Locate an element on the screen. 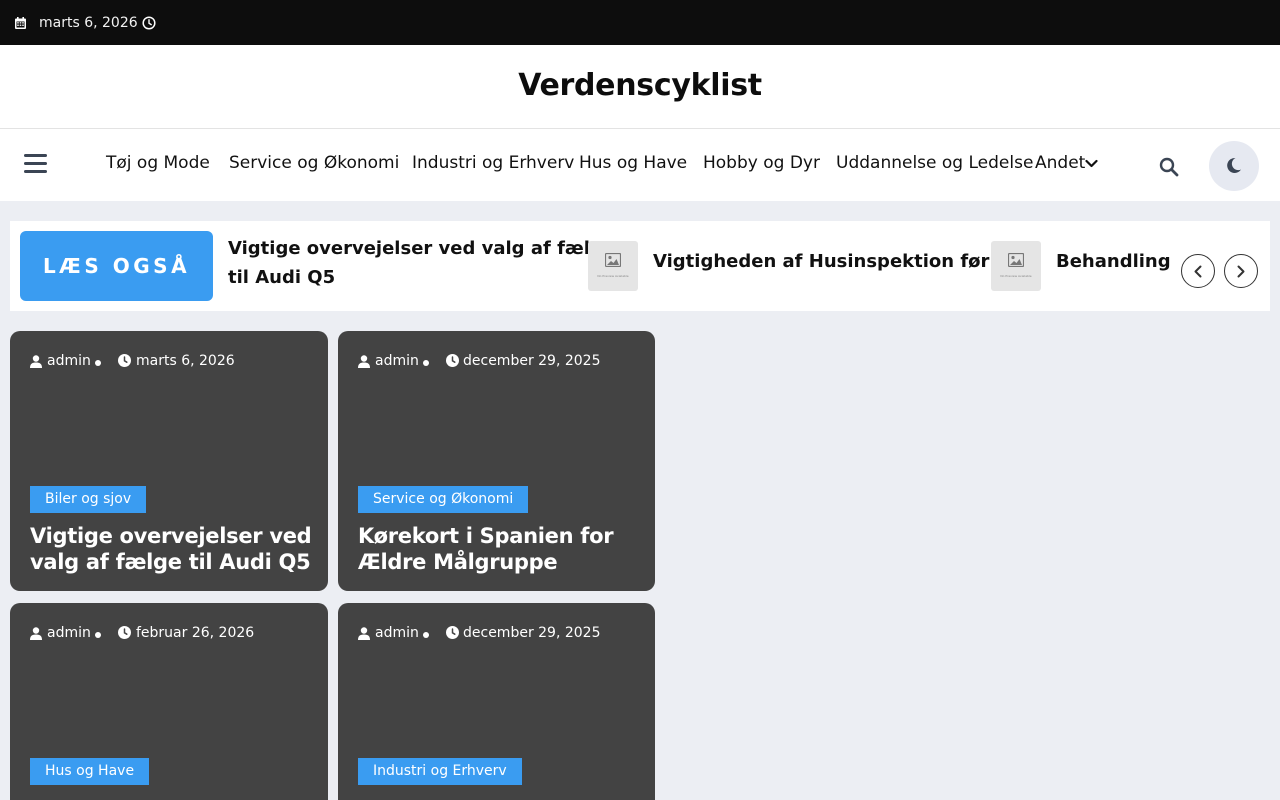 This screenshot has width=1280, height=800. ticker-next-button is located at coordinates (1241, 271).